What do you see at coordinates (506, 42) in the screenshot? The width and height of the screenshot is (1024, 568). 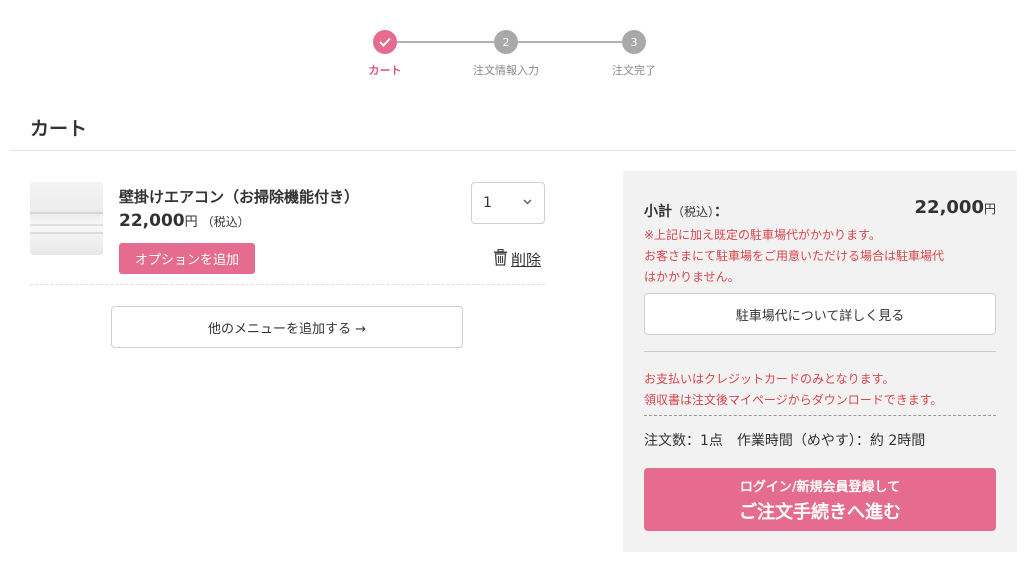 I see `step-2-number: 2` at bounding box center [506, 42].